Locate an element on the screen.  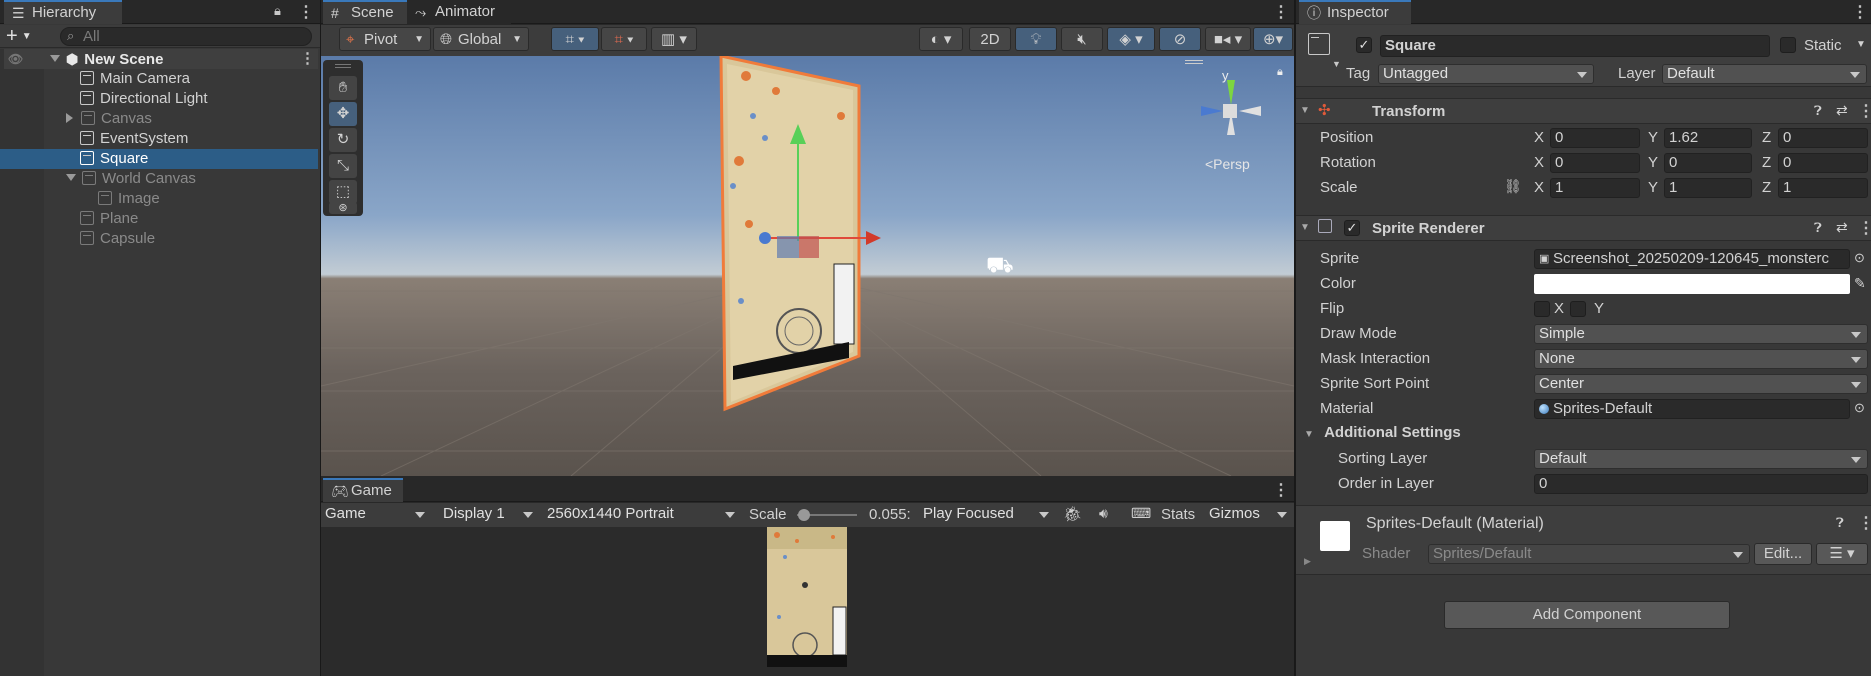
snap-increment-button: ⌗ ▾ is located at coordinates (624, 39).